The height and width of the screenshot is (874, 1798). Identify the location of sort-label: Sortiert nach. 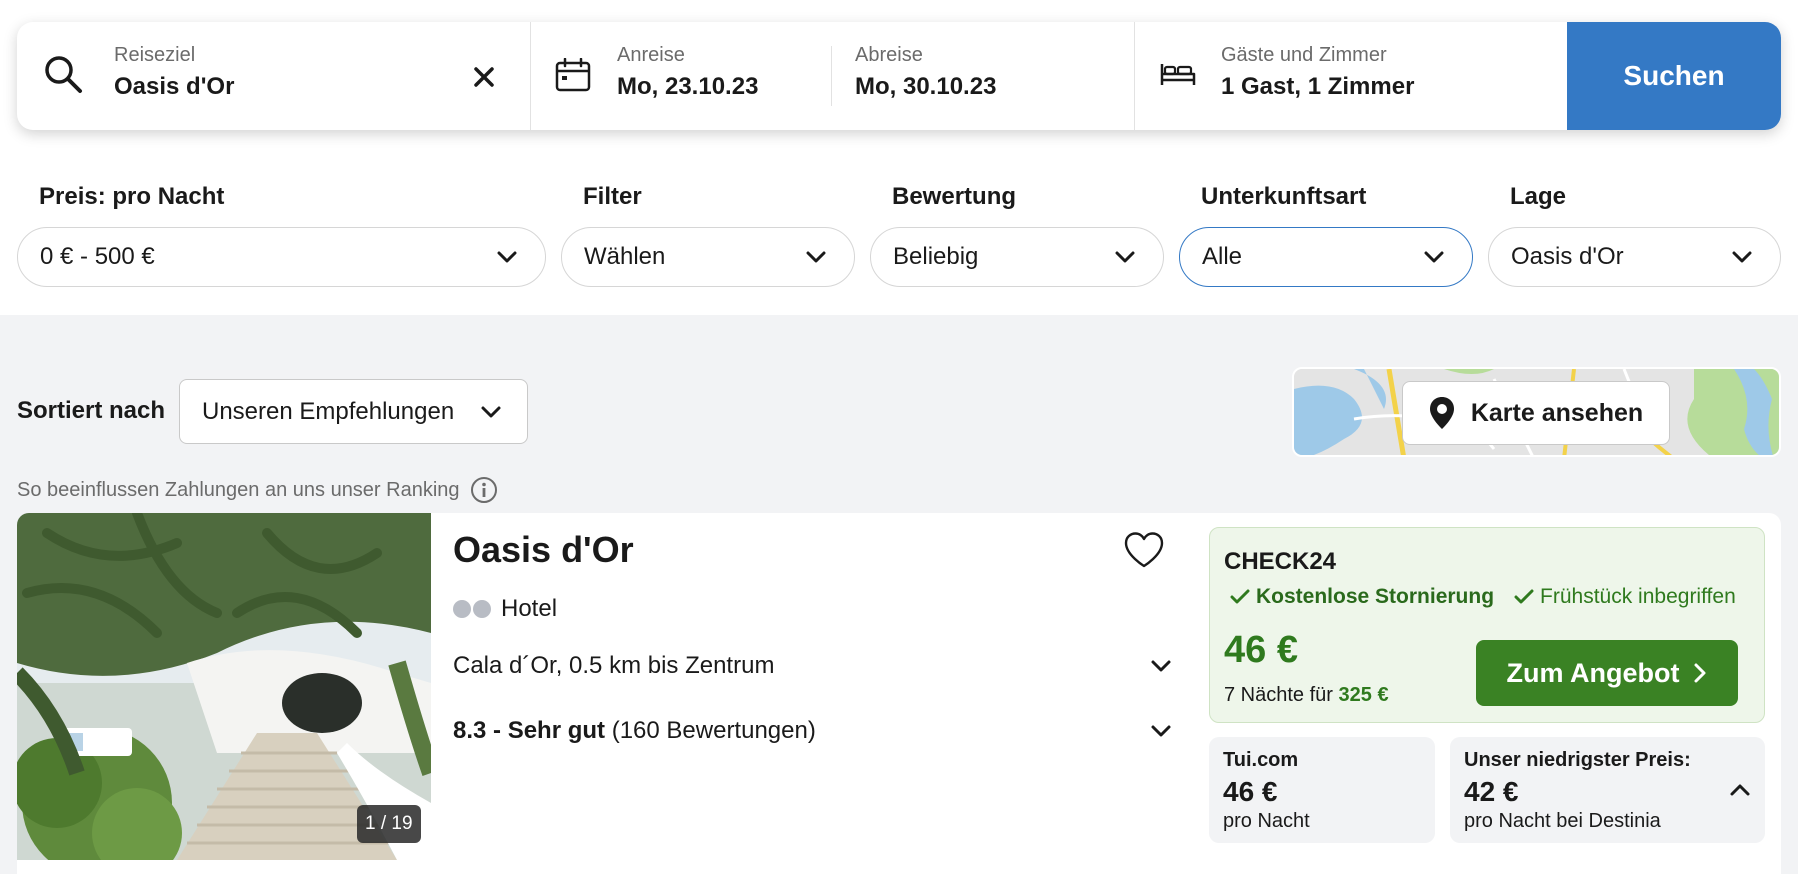
(91, 410).